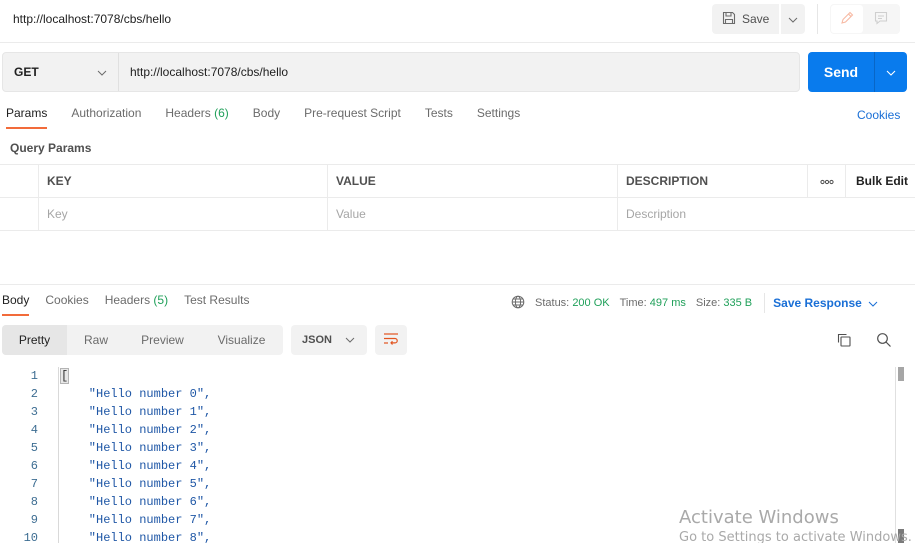 The width and height of the screenshot is (915, 543). I want to click on tab-response-headers: Headers (5), so click(136, 304).